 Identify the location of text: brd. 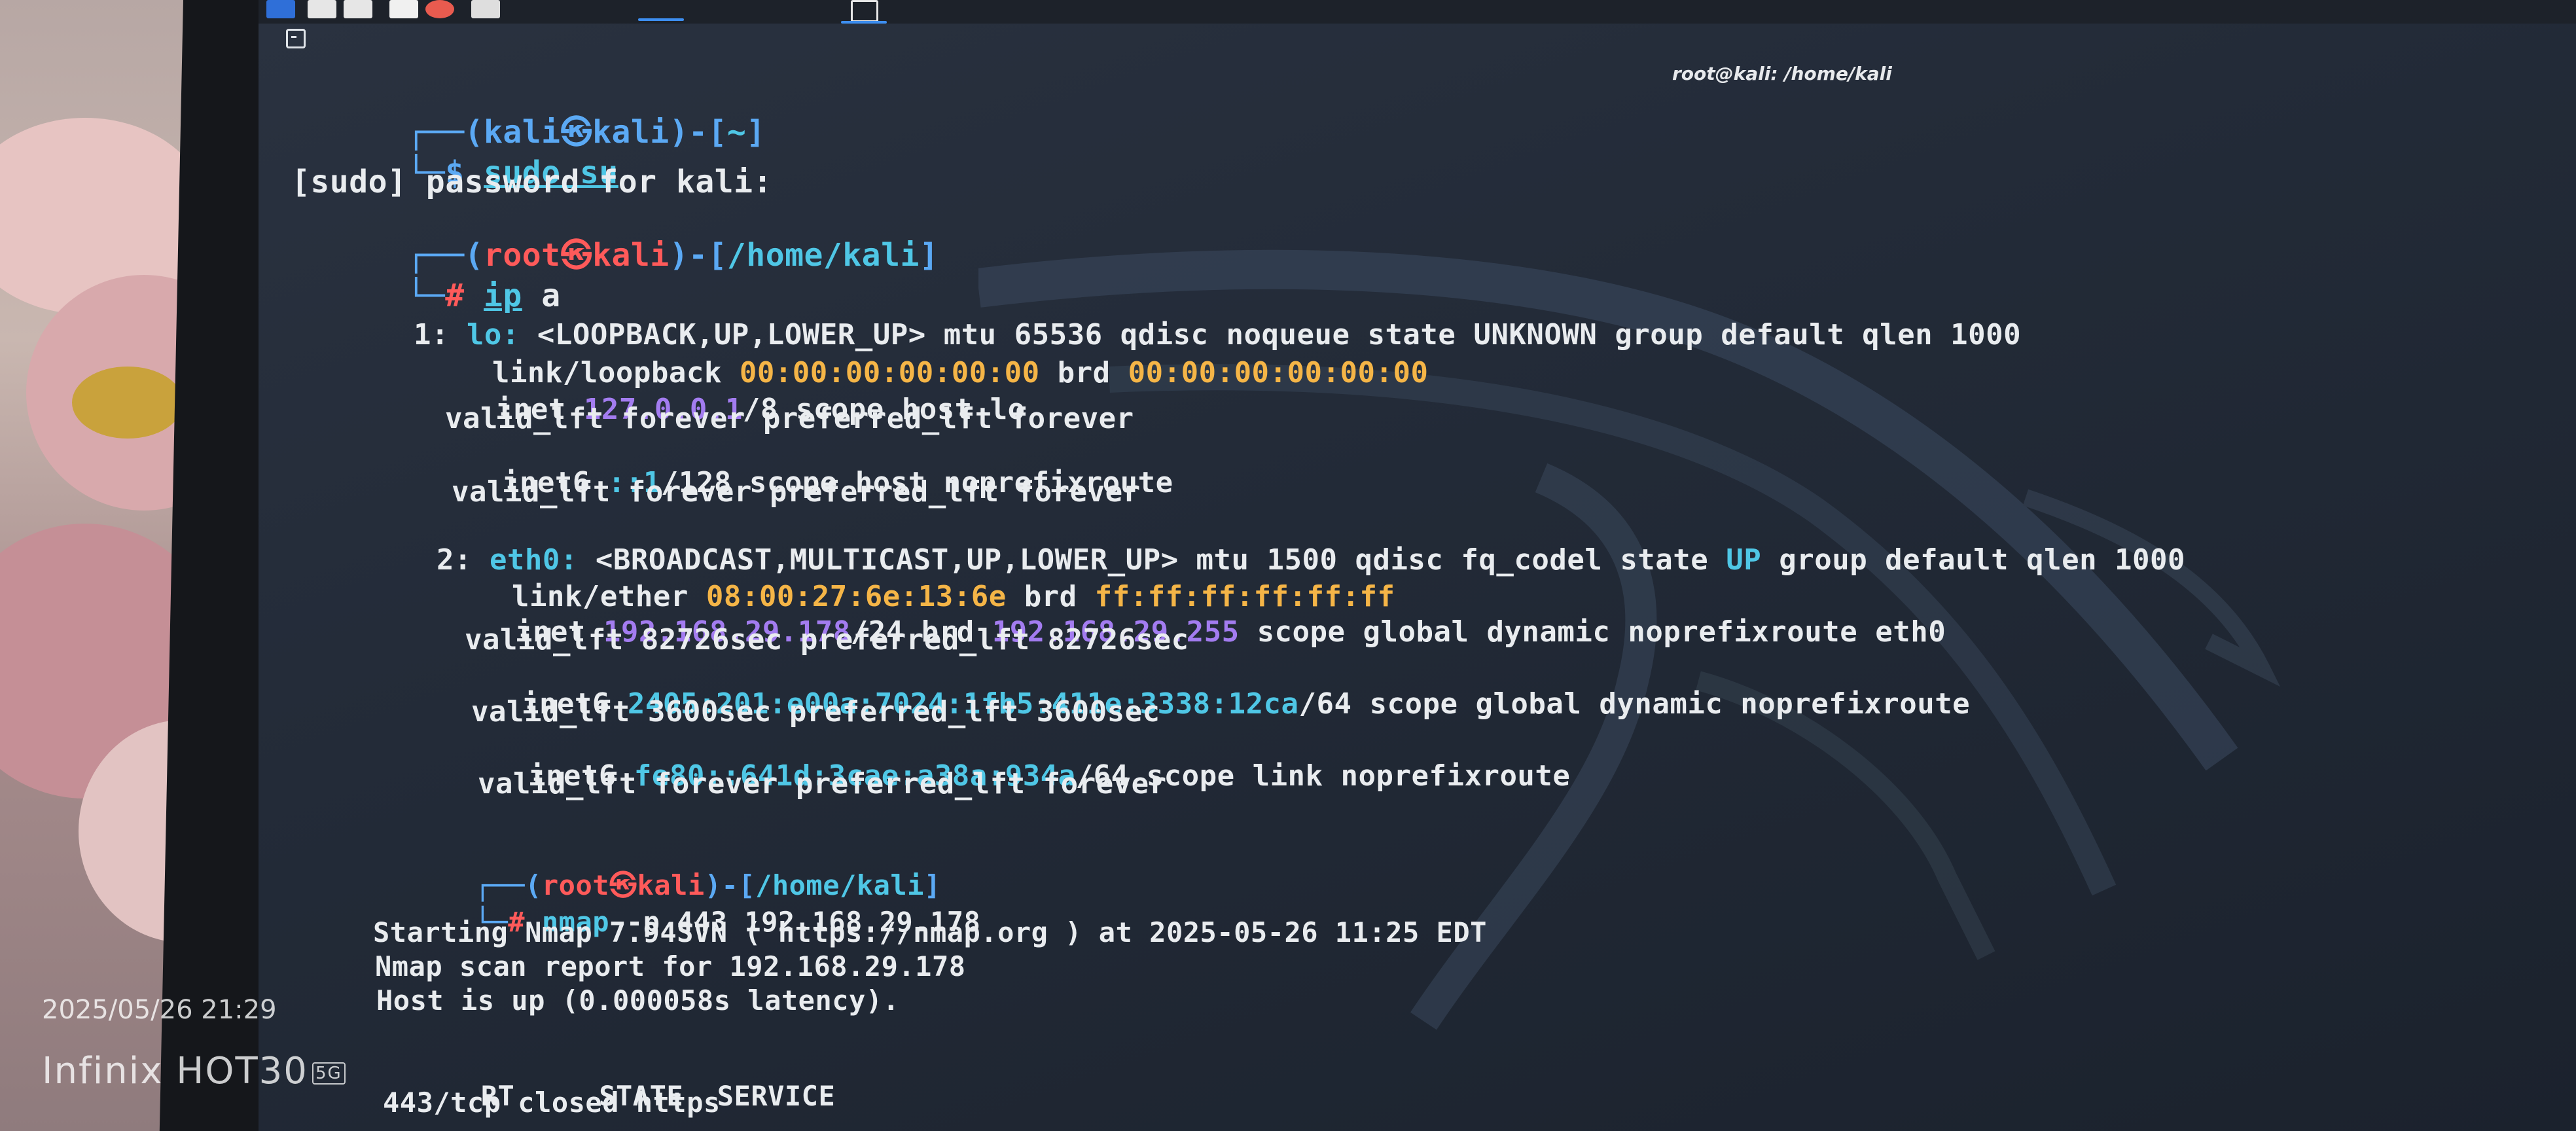
(1083, 372).